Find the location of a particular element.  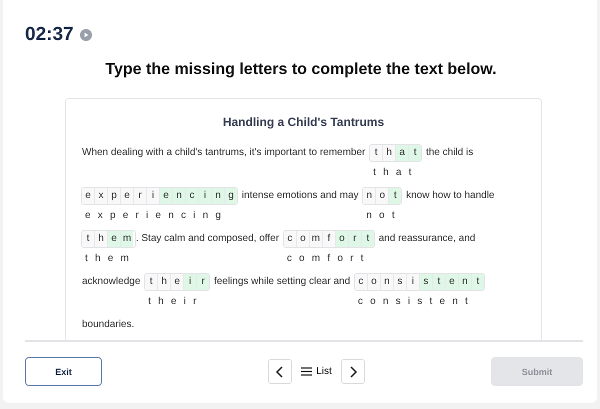

letter-cell: f is located at coordinates (329, 239).